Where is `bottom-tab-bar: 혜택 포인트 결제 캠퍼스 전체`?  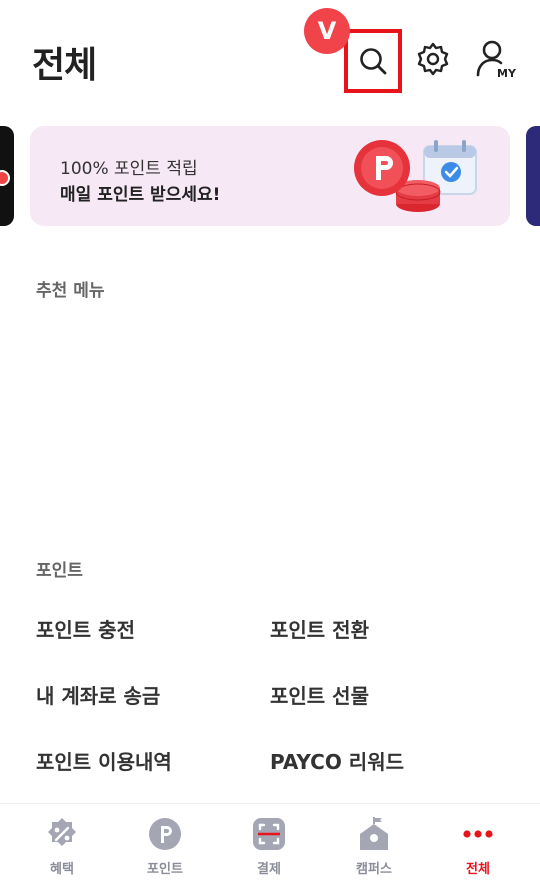
bottom-tab-bar: 혜택 포인트 결제 캠퍼스 전체 is located at coordinates (270, 841).